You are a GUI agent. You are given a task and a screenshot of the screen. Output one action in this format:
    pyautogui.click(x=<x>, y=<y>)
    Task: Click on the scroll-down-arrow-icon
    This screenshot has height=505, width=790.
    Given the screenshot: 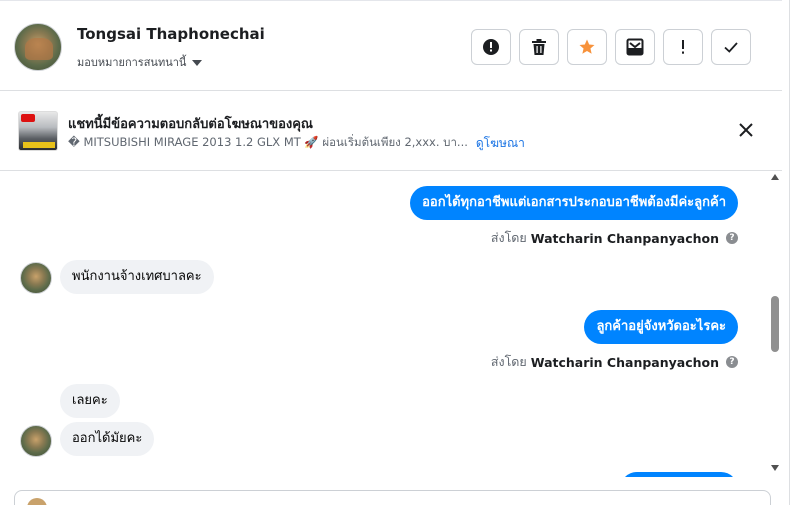 What is the action you would take?
    pyautogui.click(x=775, y=468)
    